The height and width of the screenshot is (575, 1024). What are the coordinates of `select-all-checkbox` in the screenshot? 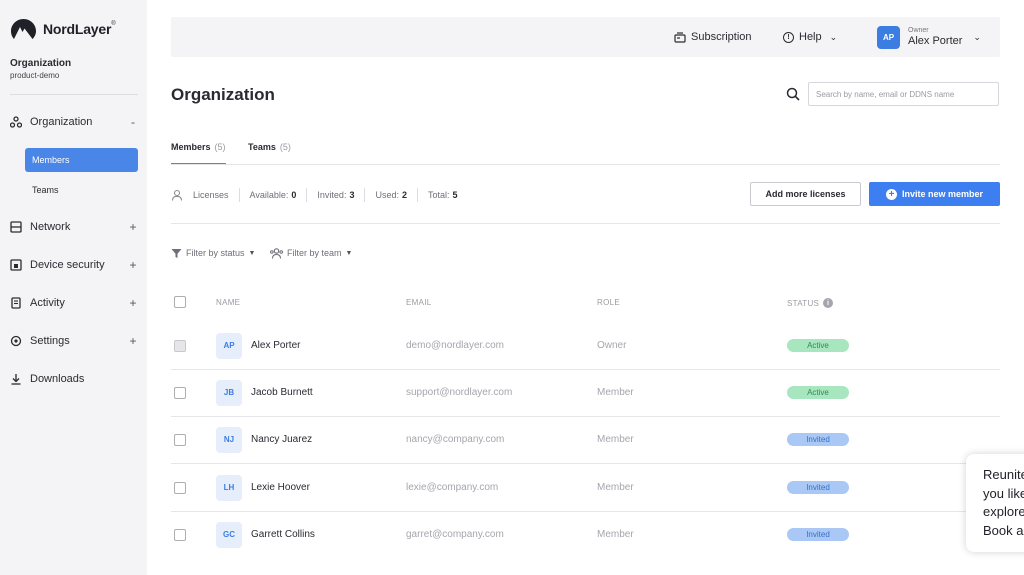 It's located at (180, 302).